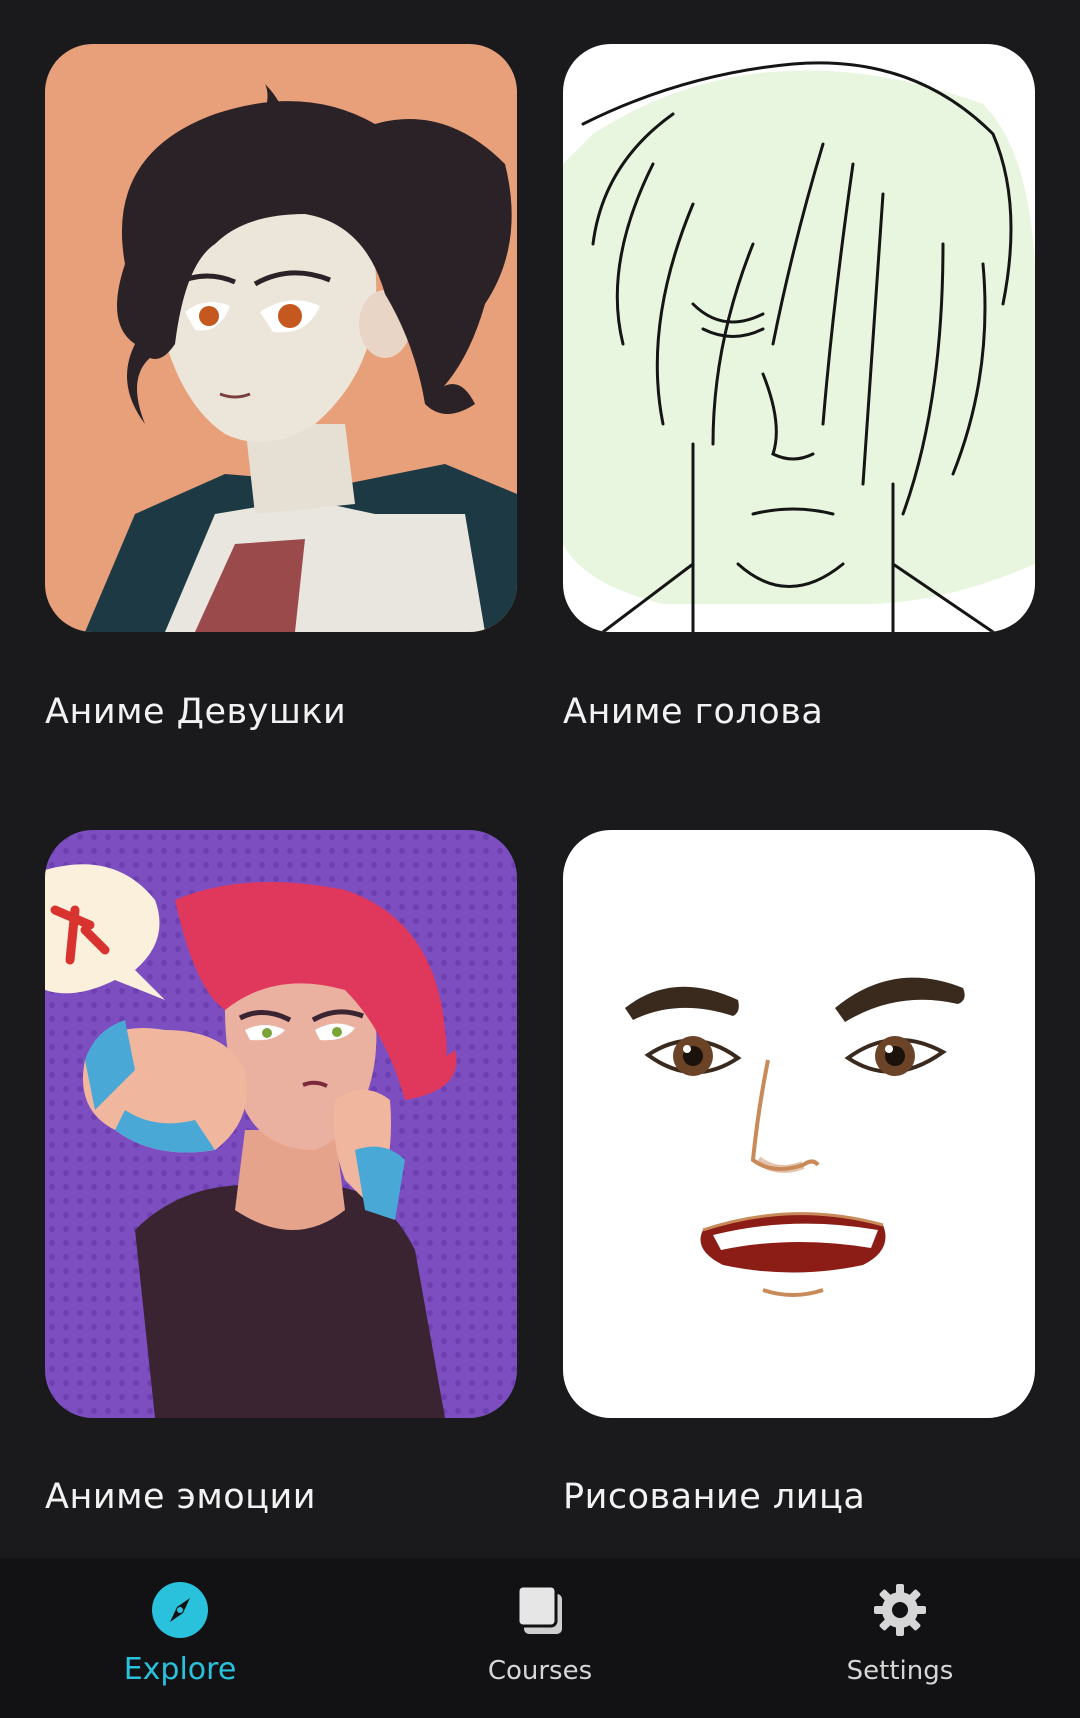  I want to click on course-card-face-drawing, so click(799, 1124).